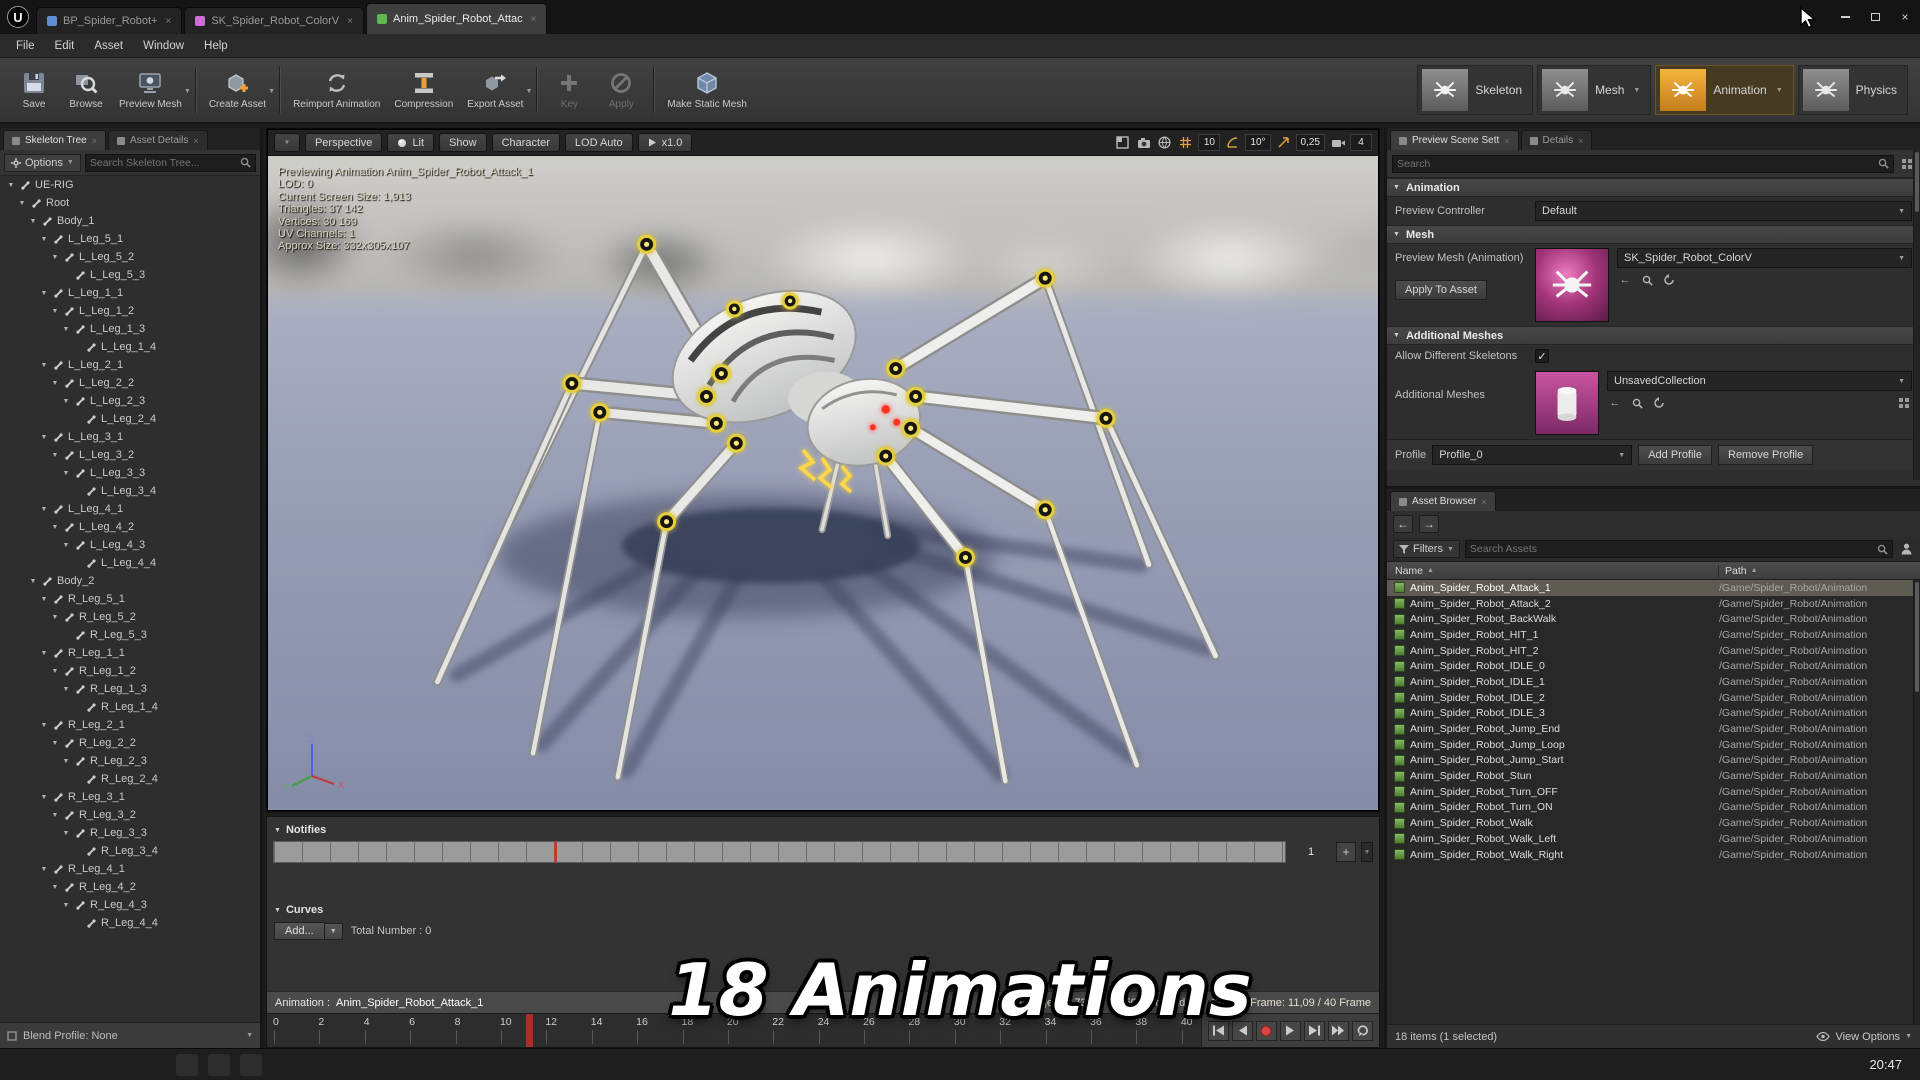  What do you see at coordinates (1310, 142) in the screenshot?
I see `scale-snap-value: 0,25` at bounding box center [1310, 142].